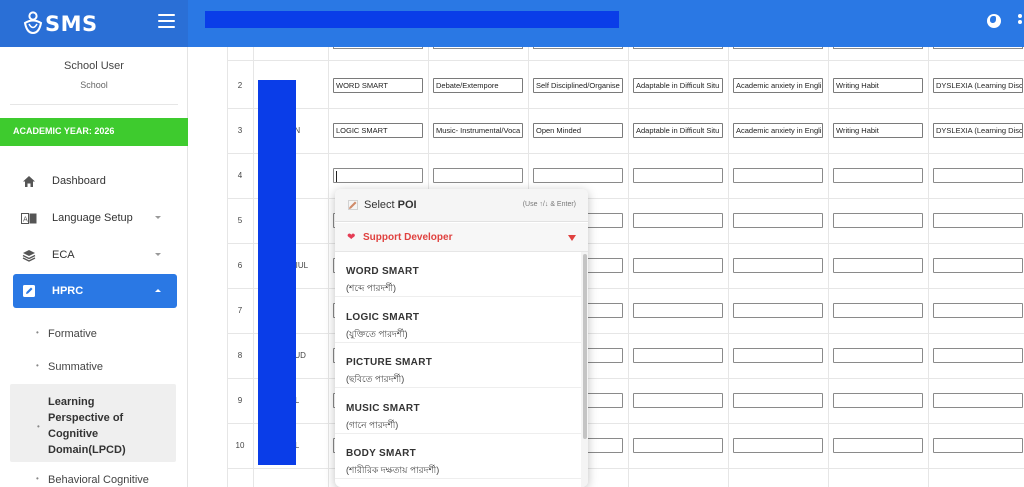 The image size is (1024, 487). I want to click on table-cell-input: Debate/Extempore, so click(478, 85).